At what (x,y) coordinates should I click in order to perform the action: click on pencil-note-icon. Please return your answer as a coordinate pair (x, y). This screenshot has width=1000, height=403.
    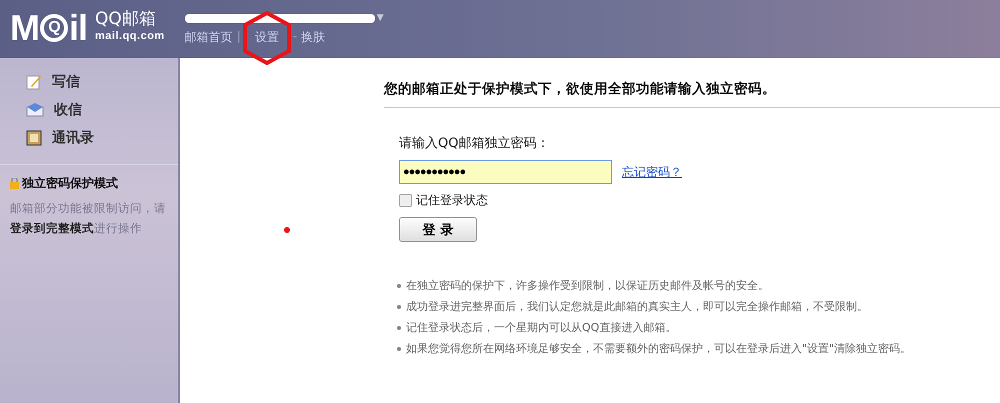
    Looking at the image, I should click on (34, 82).